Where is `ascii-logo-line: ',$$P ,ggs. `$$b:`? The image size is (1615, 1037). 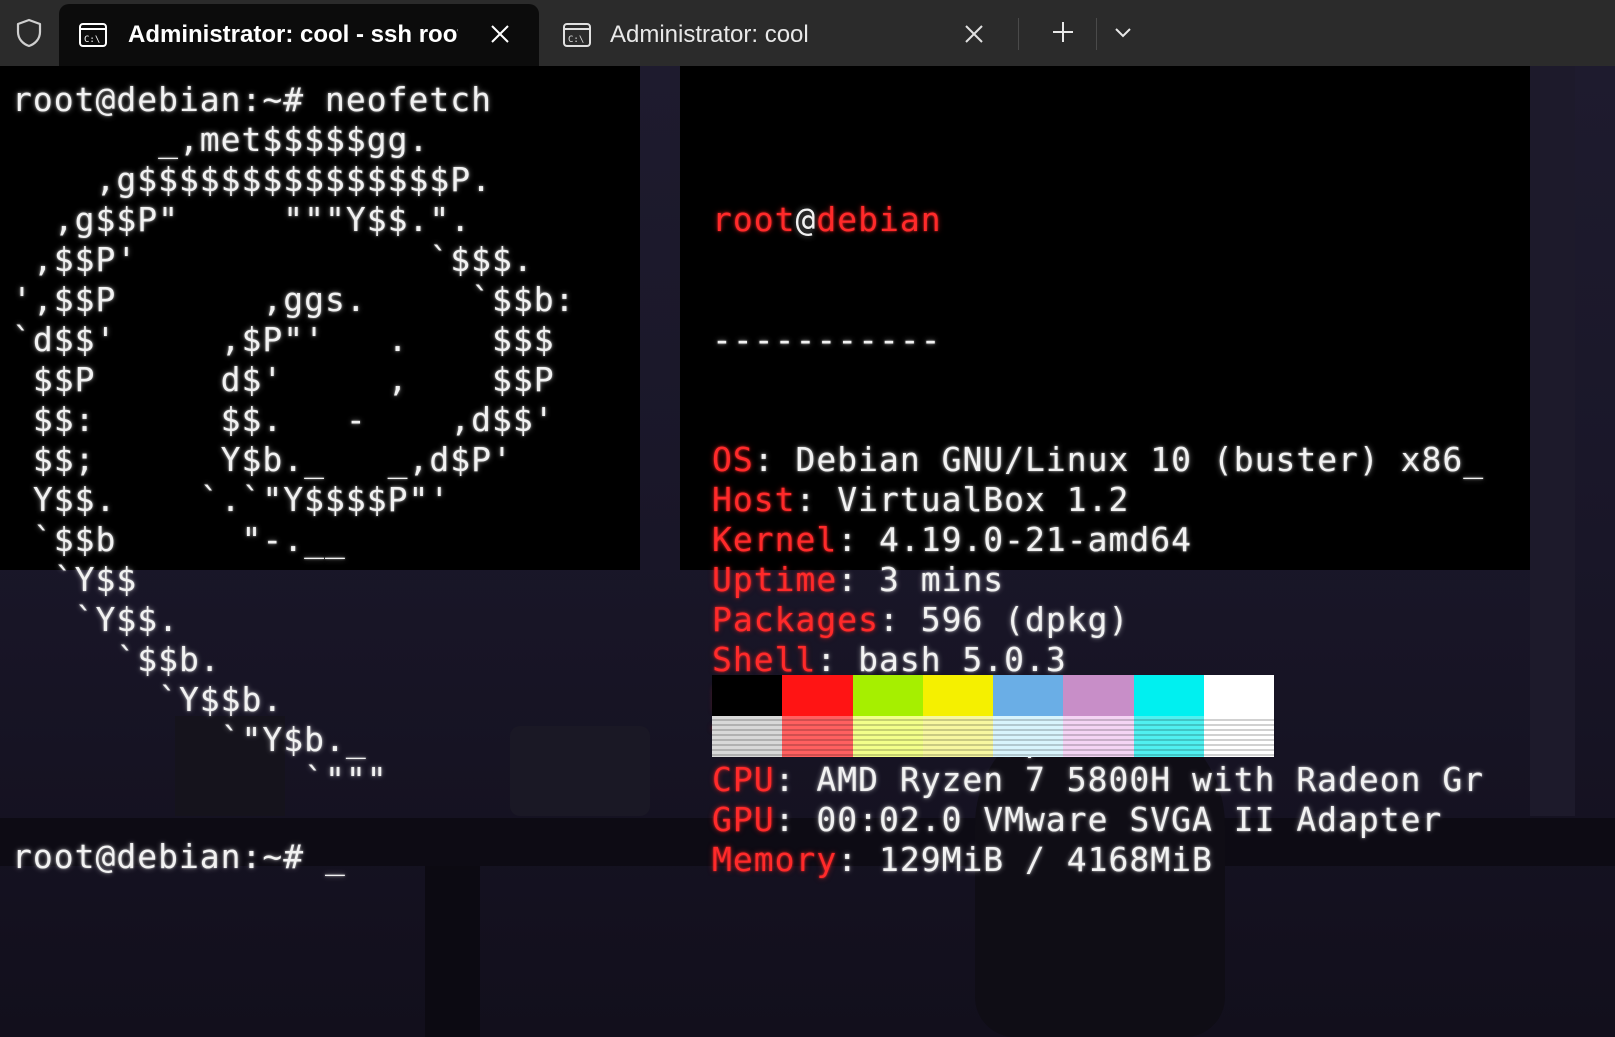
ascii-logo-line: ',$$P ,ggs. `$$b: is located at coordinates (294, 299).